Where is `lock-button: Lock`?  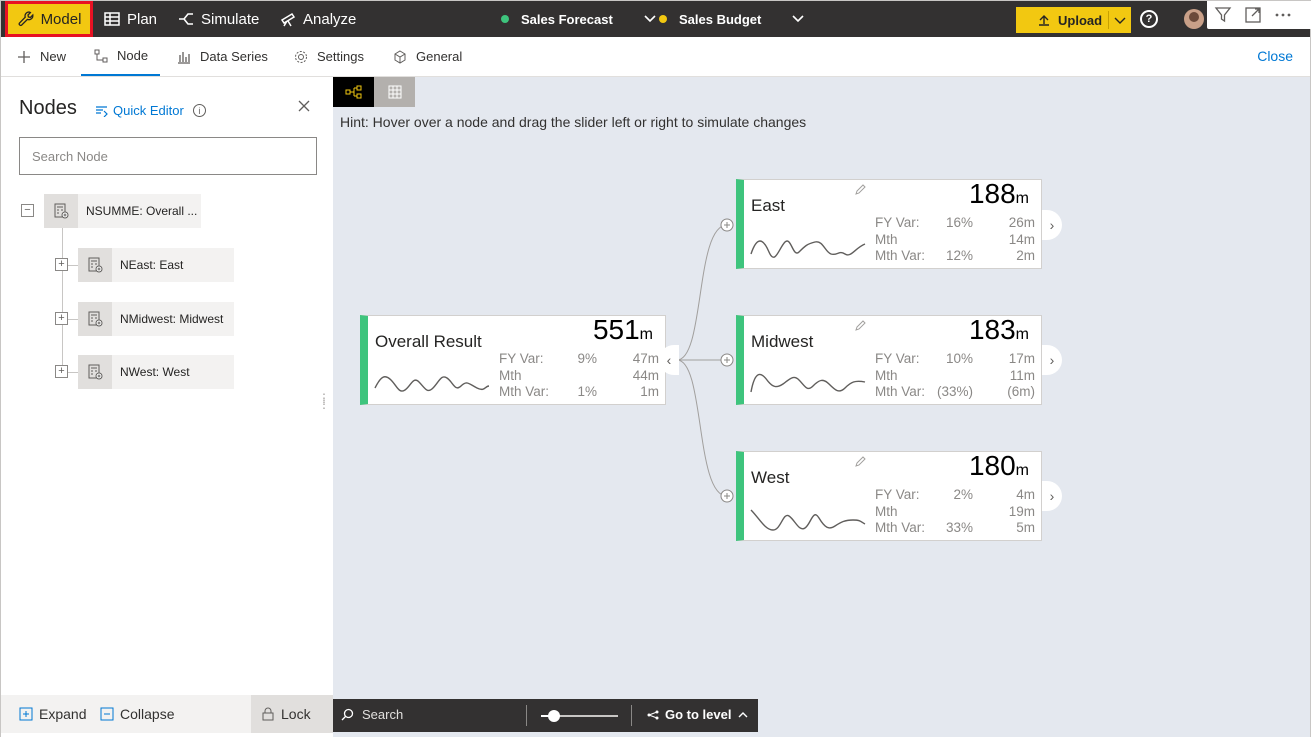 lock-button: Lock is located at coordinates (292, 714).